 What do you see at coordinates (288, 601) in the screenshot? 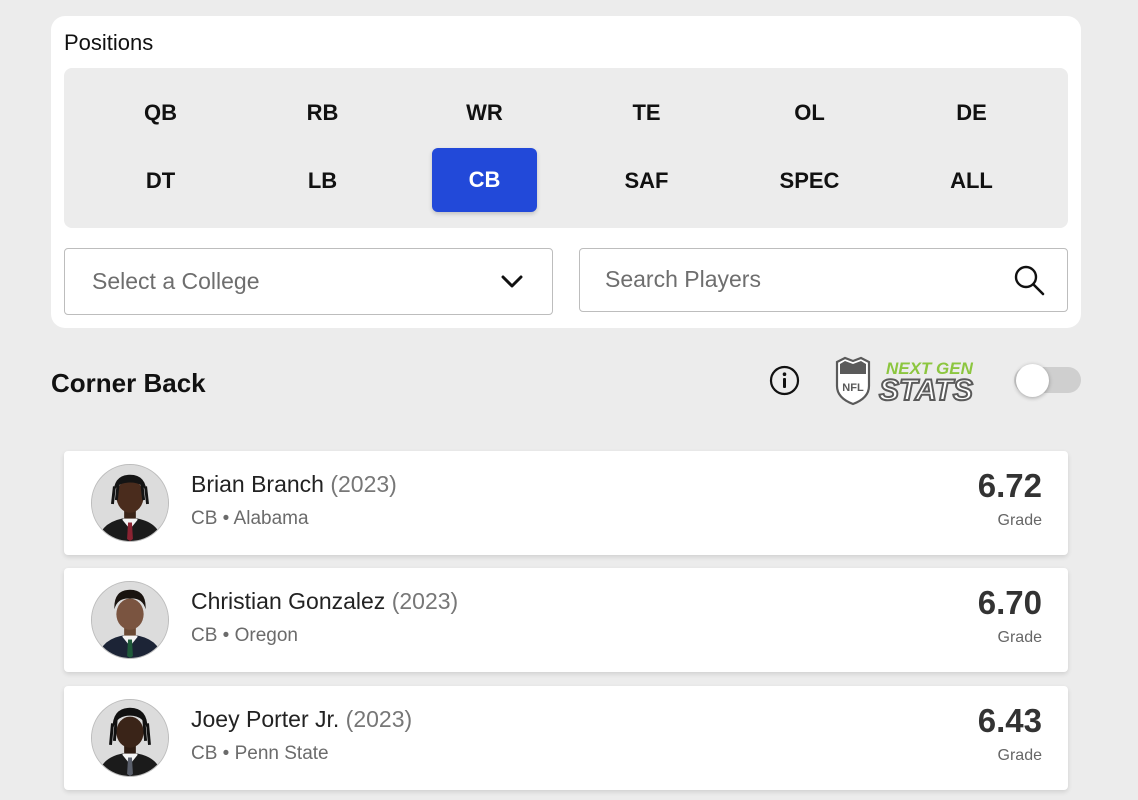
I see `player-name-text: Christian Gonzalez` at bounding box center [288, 601].